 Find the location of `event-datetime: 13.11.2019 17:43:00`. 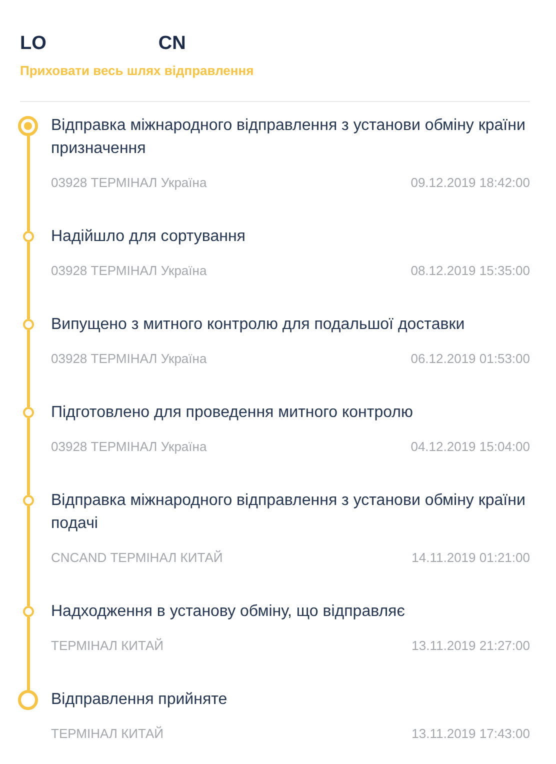

event-datetime: 13.11.2019 17:43:00 is located at coordinates (471, 734).